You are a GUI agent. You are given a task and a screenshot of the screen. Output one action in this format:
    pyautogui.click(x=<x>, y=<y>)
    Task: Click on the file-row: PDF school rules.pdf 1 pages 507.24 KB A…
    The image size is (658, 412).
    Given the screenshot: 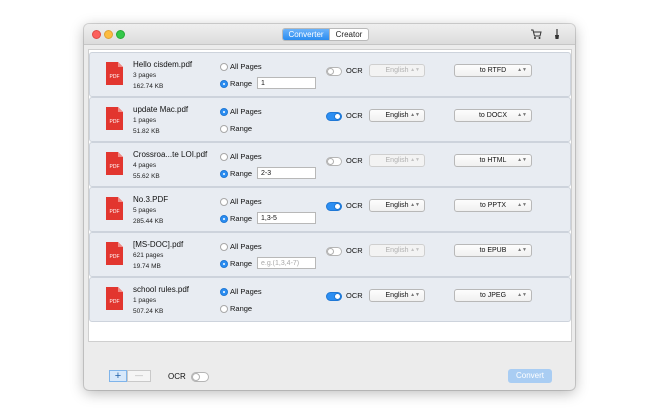 What is the action you would take?
    pyautogui.click(x=330, y=299)
    